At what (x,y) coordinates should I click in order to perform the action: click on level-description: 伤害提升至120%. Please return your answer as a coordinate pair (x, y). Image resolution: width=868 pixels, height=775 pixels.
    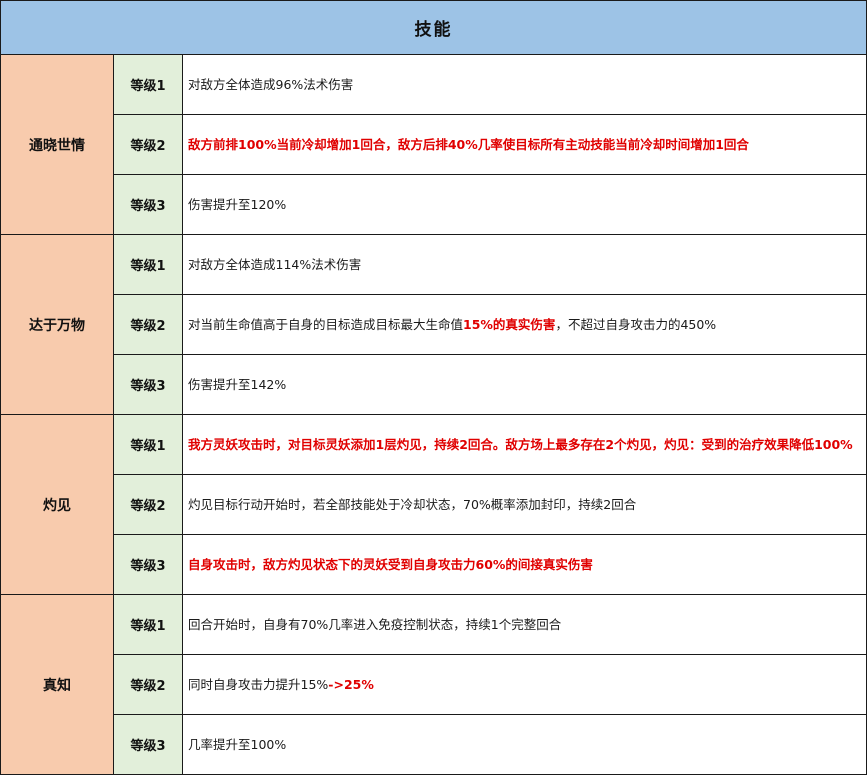
    Looking at the image, I should click on (524, 204).